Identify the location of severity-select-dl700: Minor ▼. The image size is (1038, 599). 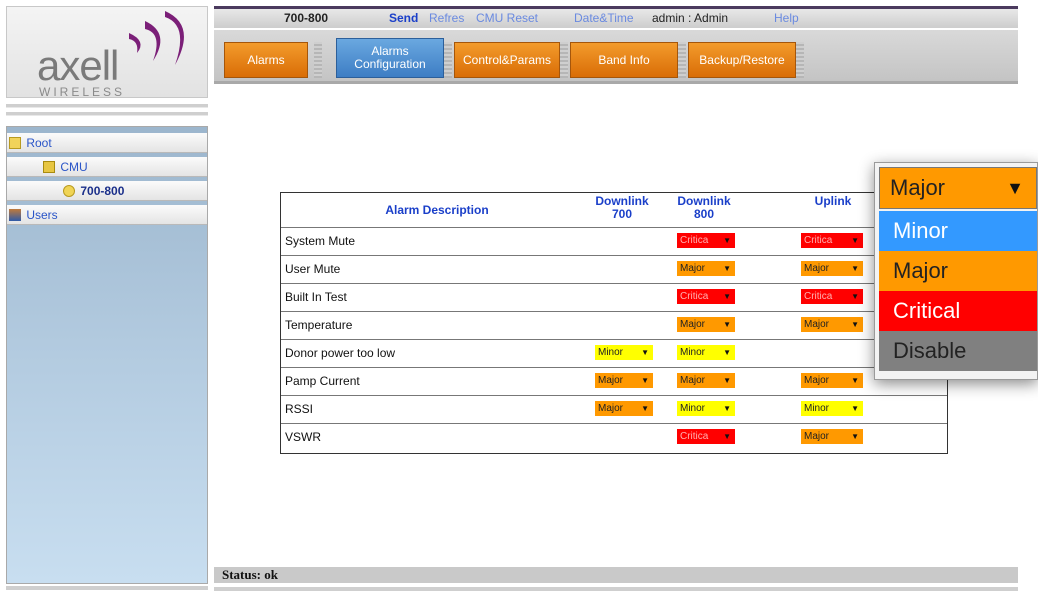
(624, 352).